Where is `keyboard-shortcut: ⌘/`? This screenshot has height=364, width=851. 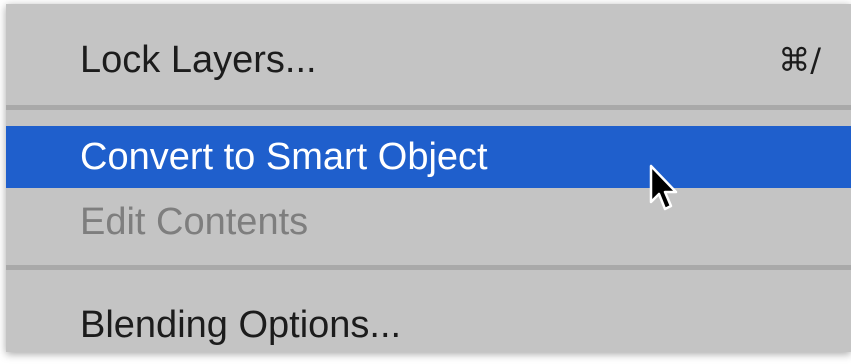
keyboard-shortcut: ⌘/ is located at coordinates (799, 60).